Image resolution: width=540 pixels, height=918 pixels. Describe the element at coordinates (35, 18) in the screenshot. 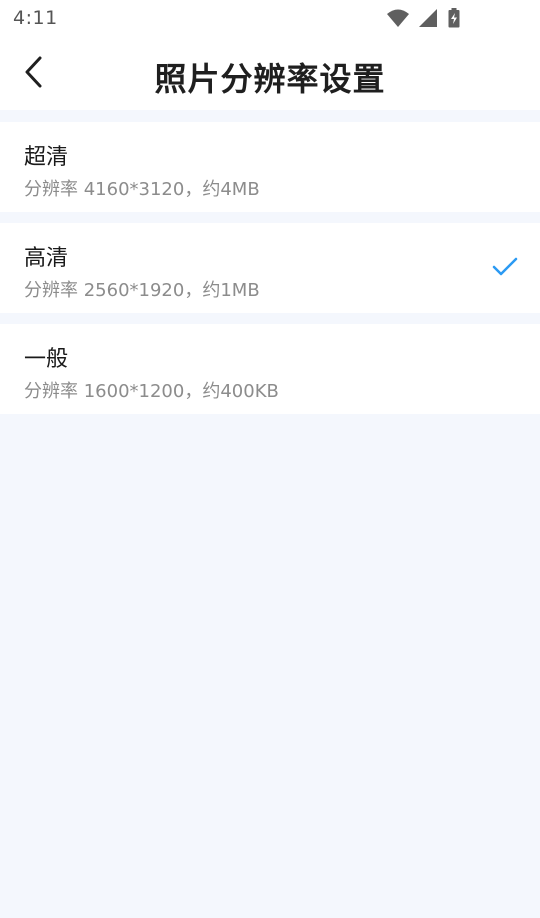

I see `status-time: 4:11` at that location.